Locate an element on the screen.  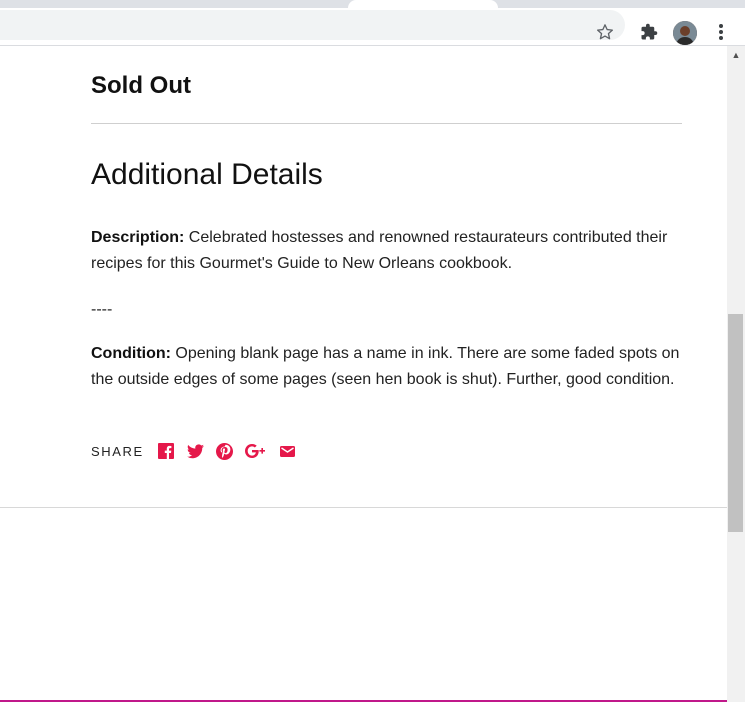
share-label: SHARE is located at coordinates (117, 451).